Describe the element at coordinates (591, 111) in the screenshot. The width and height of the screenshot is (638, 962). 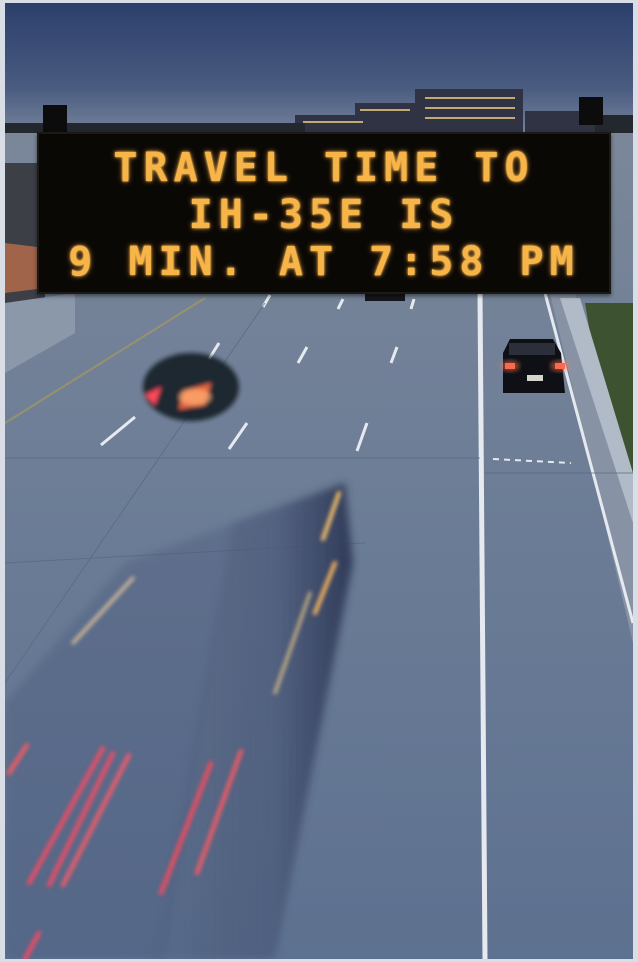
I see `gantry-post-right` at that location.